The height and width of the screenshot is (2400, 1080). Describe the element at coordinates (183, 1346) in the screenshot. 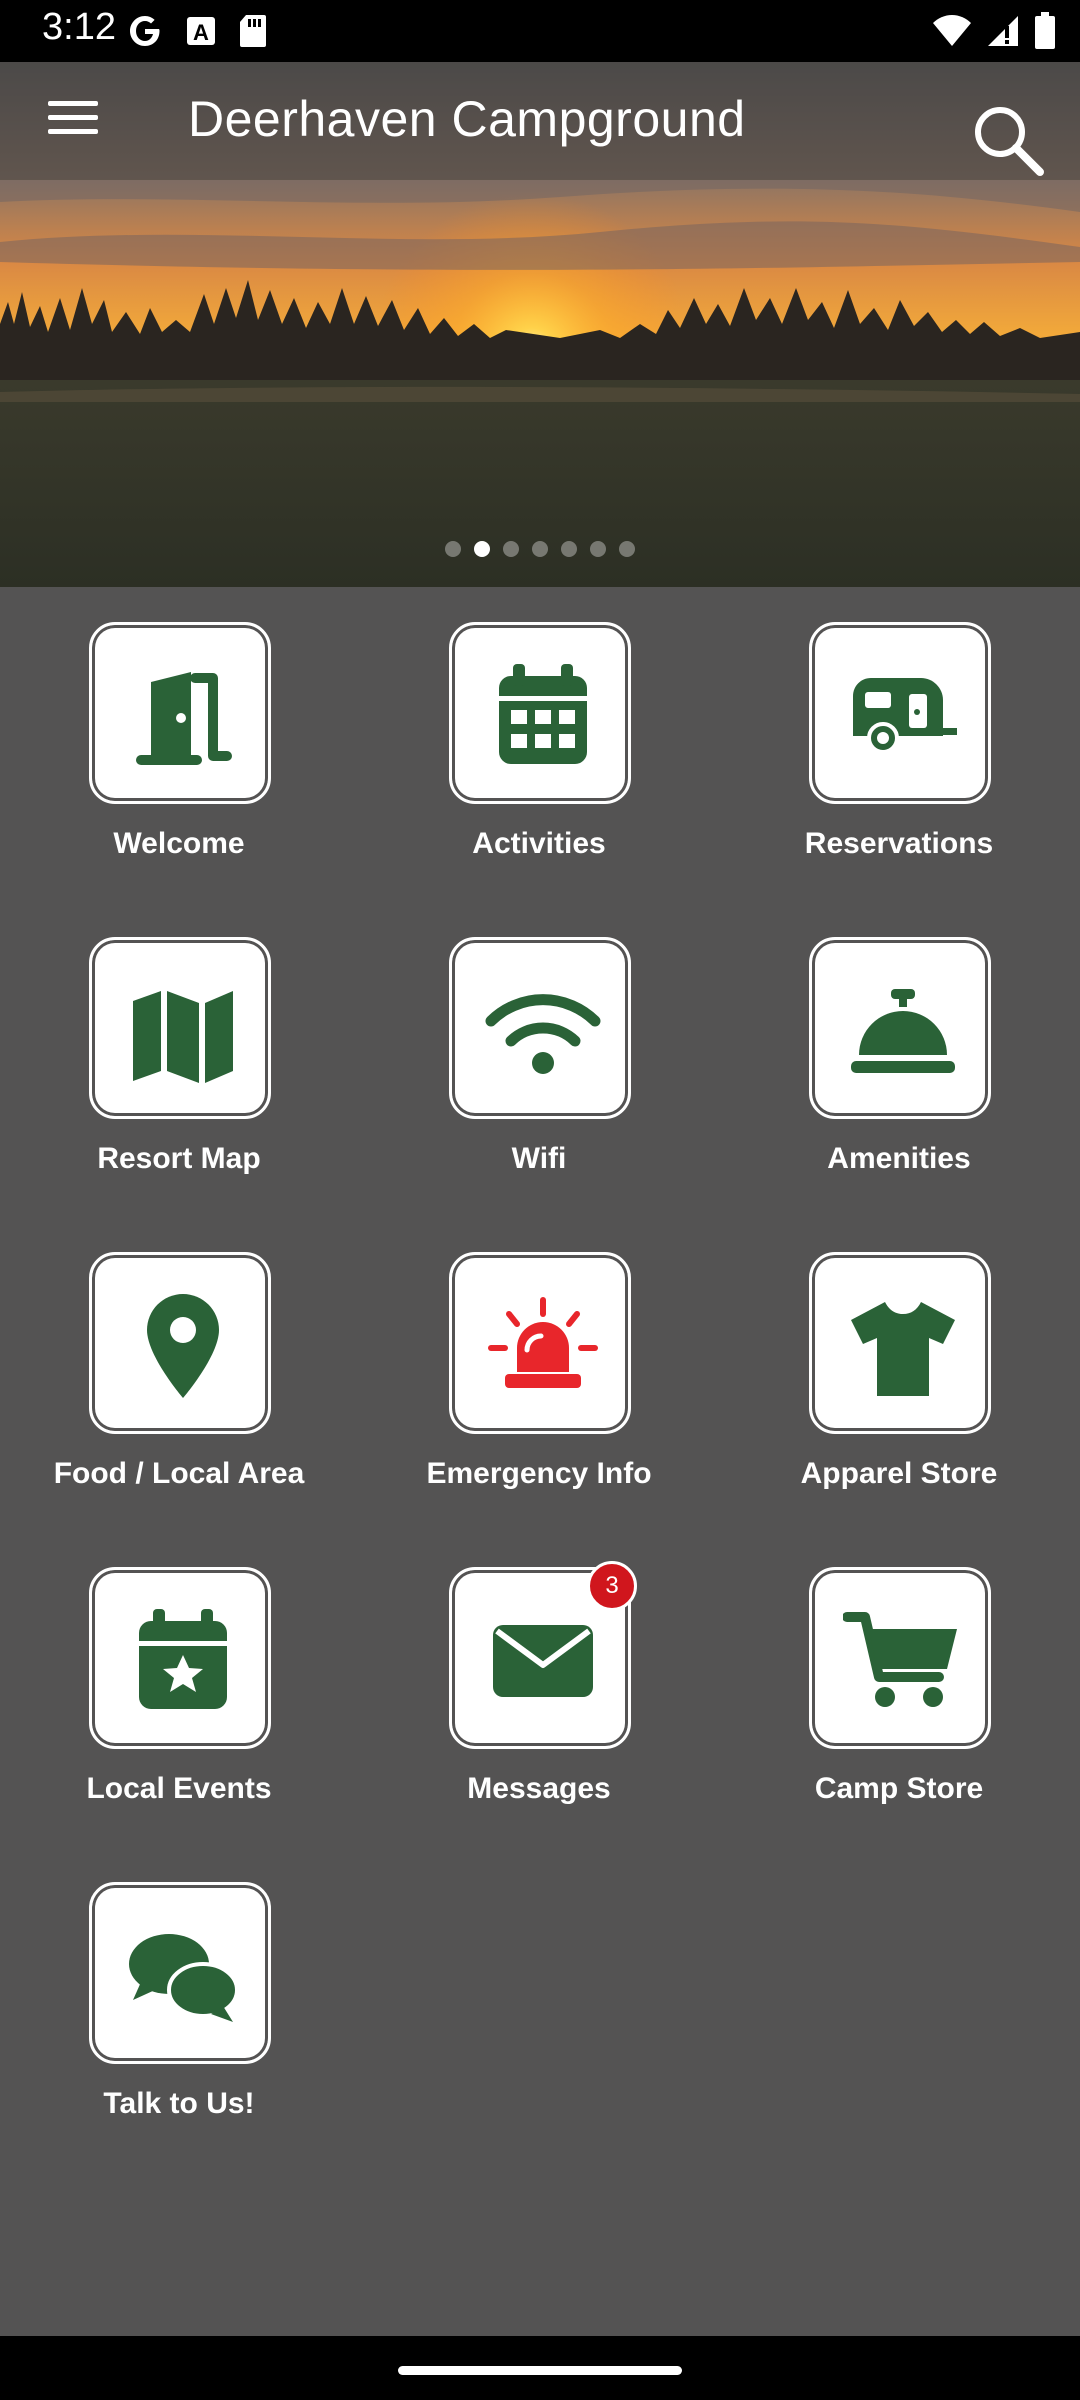

I see `map-pin-icon` at that location.